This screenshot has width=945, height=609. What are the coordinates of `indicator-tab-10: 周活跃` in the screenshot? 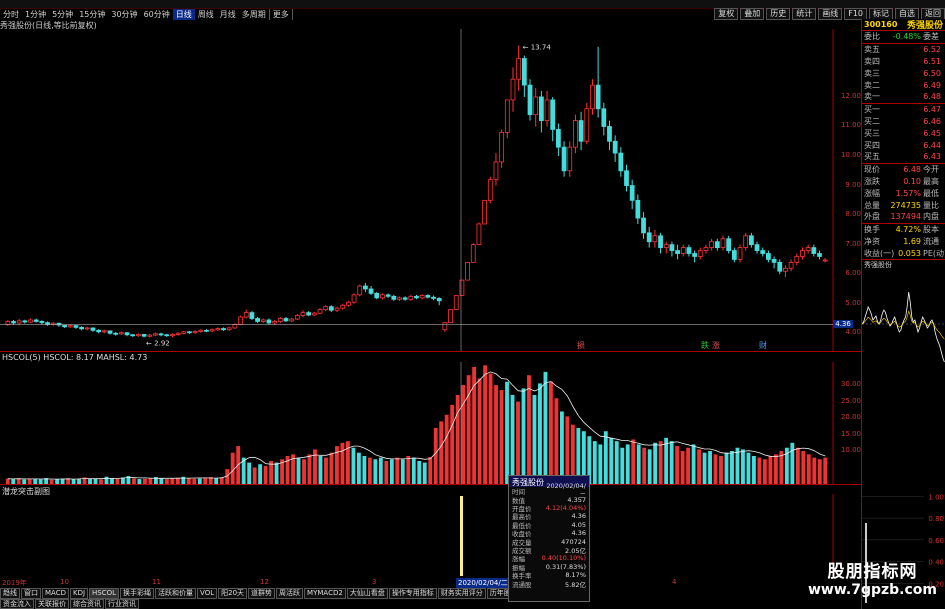 It's located at (290, 593).